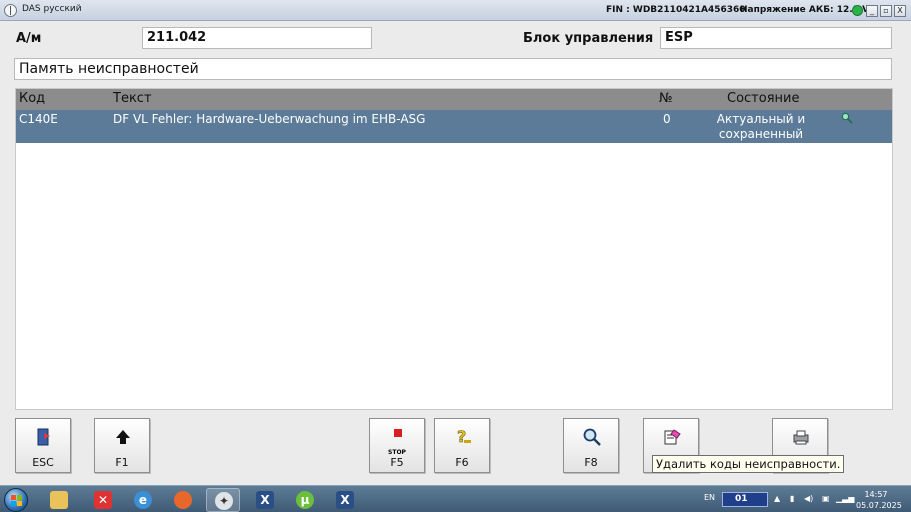 The image size is (911, 512). I want to click on mercedes-star-icon, so click(10, 10).